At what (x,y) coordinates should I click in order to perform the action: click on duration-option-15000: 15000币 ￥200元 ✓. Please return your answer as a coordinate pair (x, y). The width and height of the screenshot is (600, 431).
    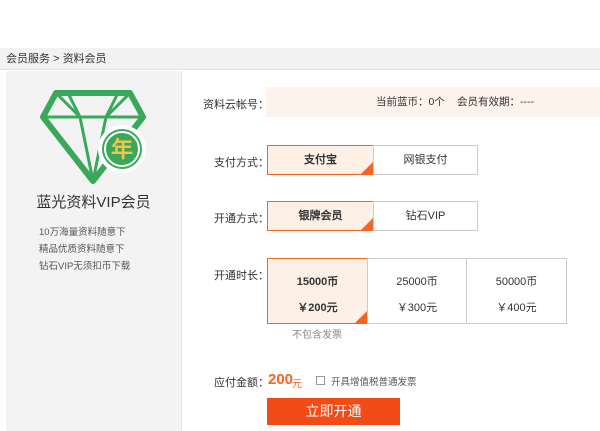
    Looking at the image, I should click on (324, 291).